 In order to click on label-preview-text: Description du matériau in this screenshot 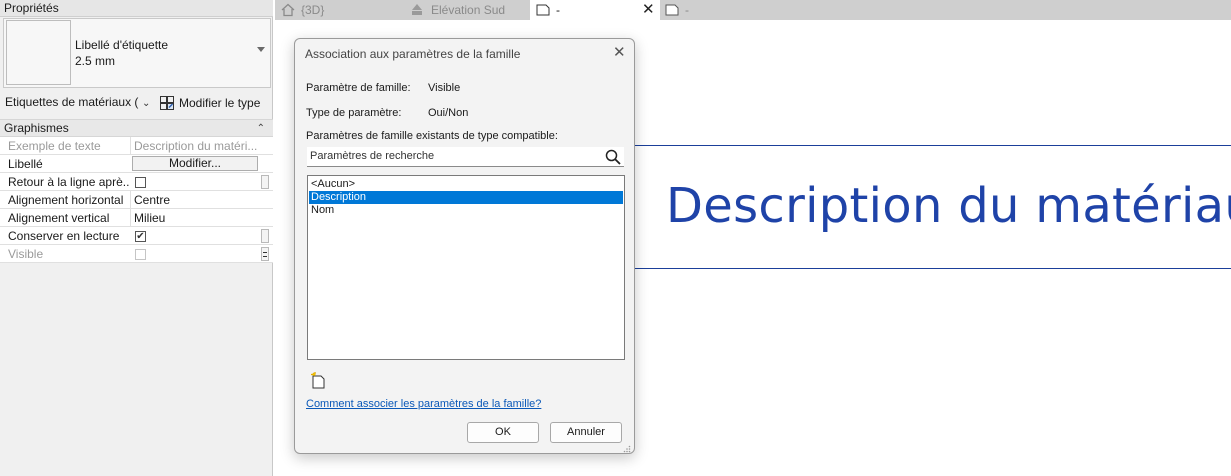, I will do `click(948, 206)`.